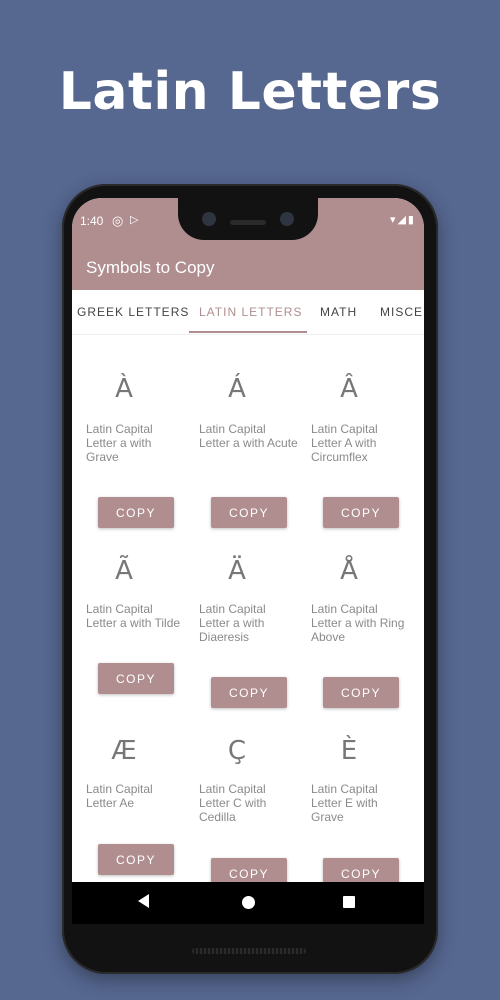  Describe the element at coordinates (124, 751) in the screenshot. I see `symbol-glyph: Æ` at that location.